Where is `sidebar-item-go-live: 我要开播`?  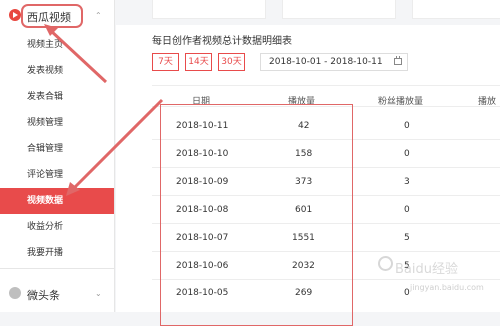 sidebar-item-go-live: 我要开播 is located at coordinates (57, 253).